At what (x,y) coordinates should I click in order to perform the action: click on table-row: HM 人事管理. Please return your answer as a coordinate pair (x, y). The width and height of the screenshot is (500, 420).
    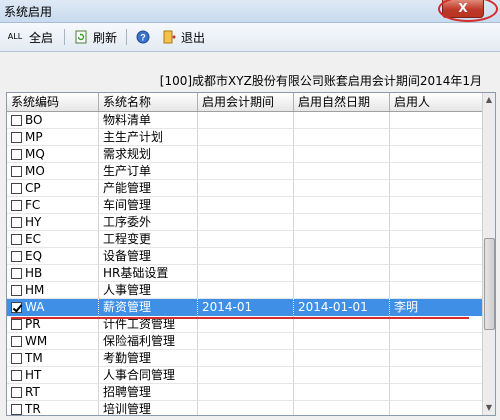
    Looking at the image, I should click on (245, 290).